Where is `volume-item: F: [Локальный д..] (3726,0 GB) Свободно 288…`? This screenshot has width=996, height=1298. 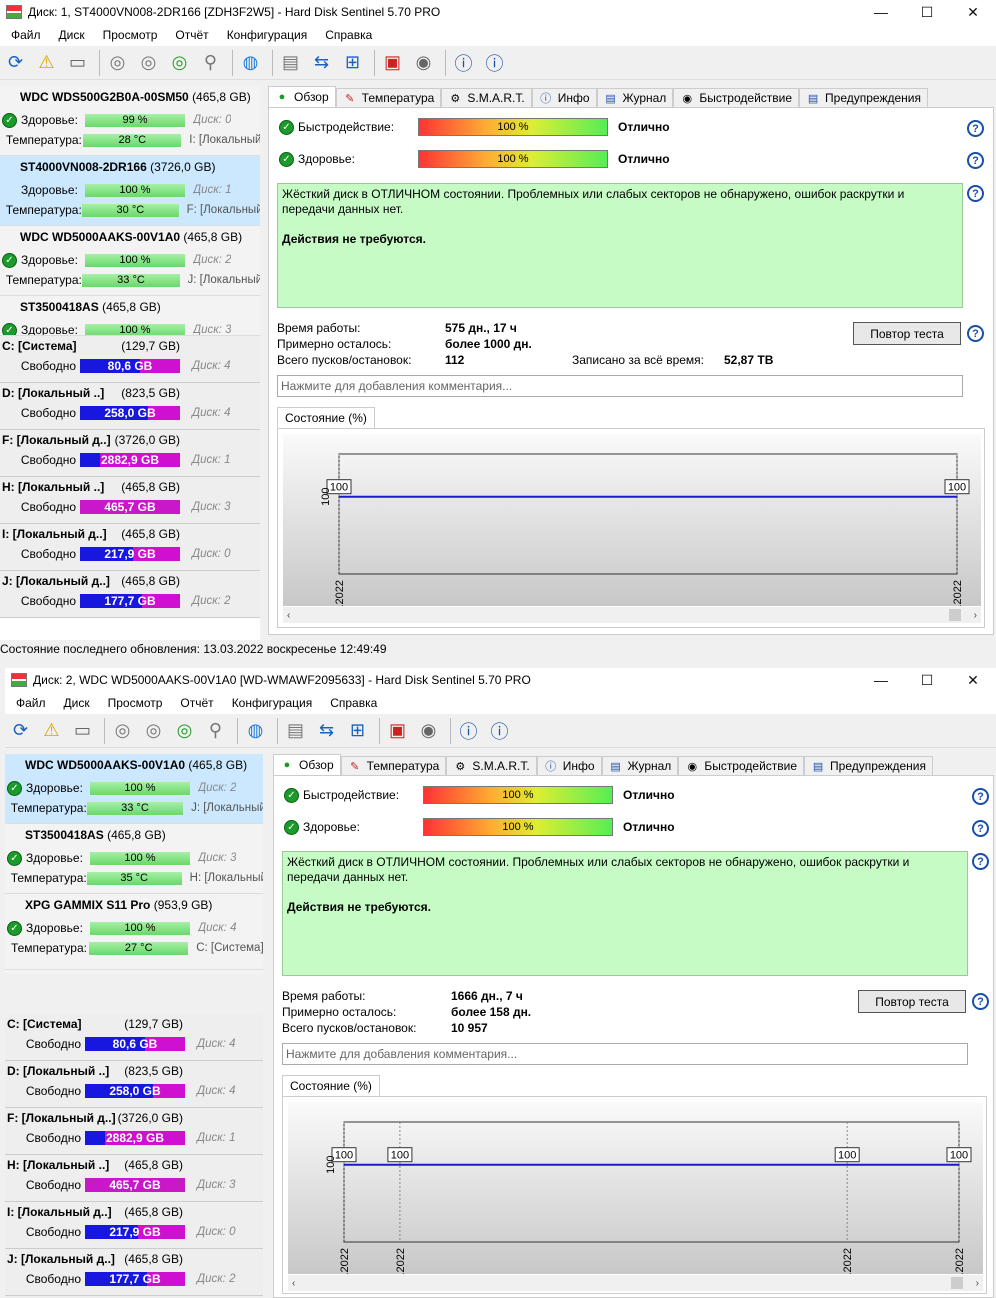
volume-item: F: [Локальный д..] (3726,0 GB) Свободно 288… is located at coordinates (134, 1131).